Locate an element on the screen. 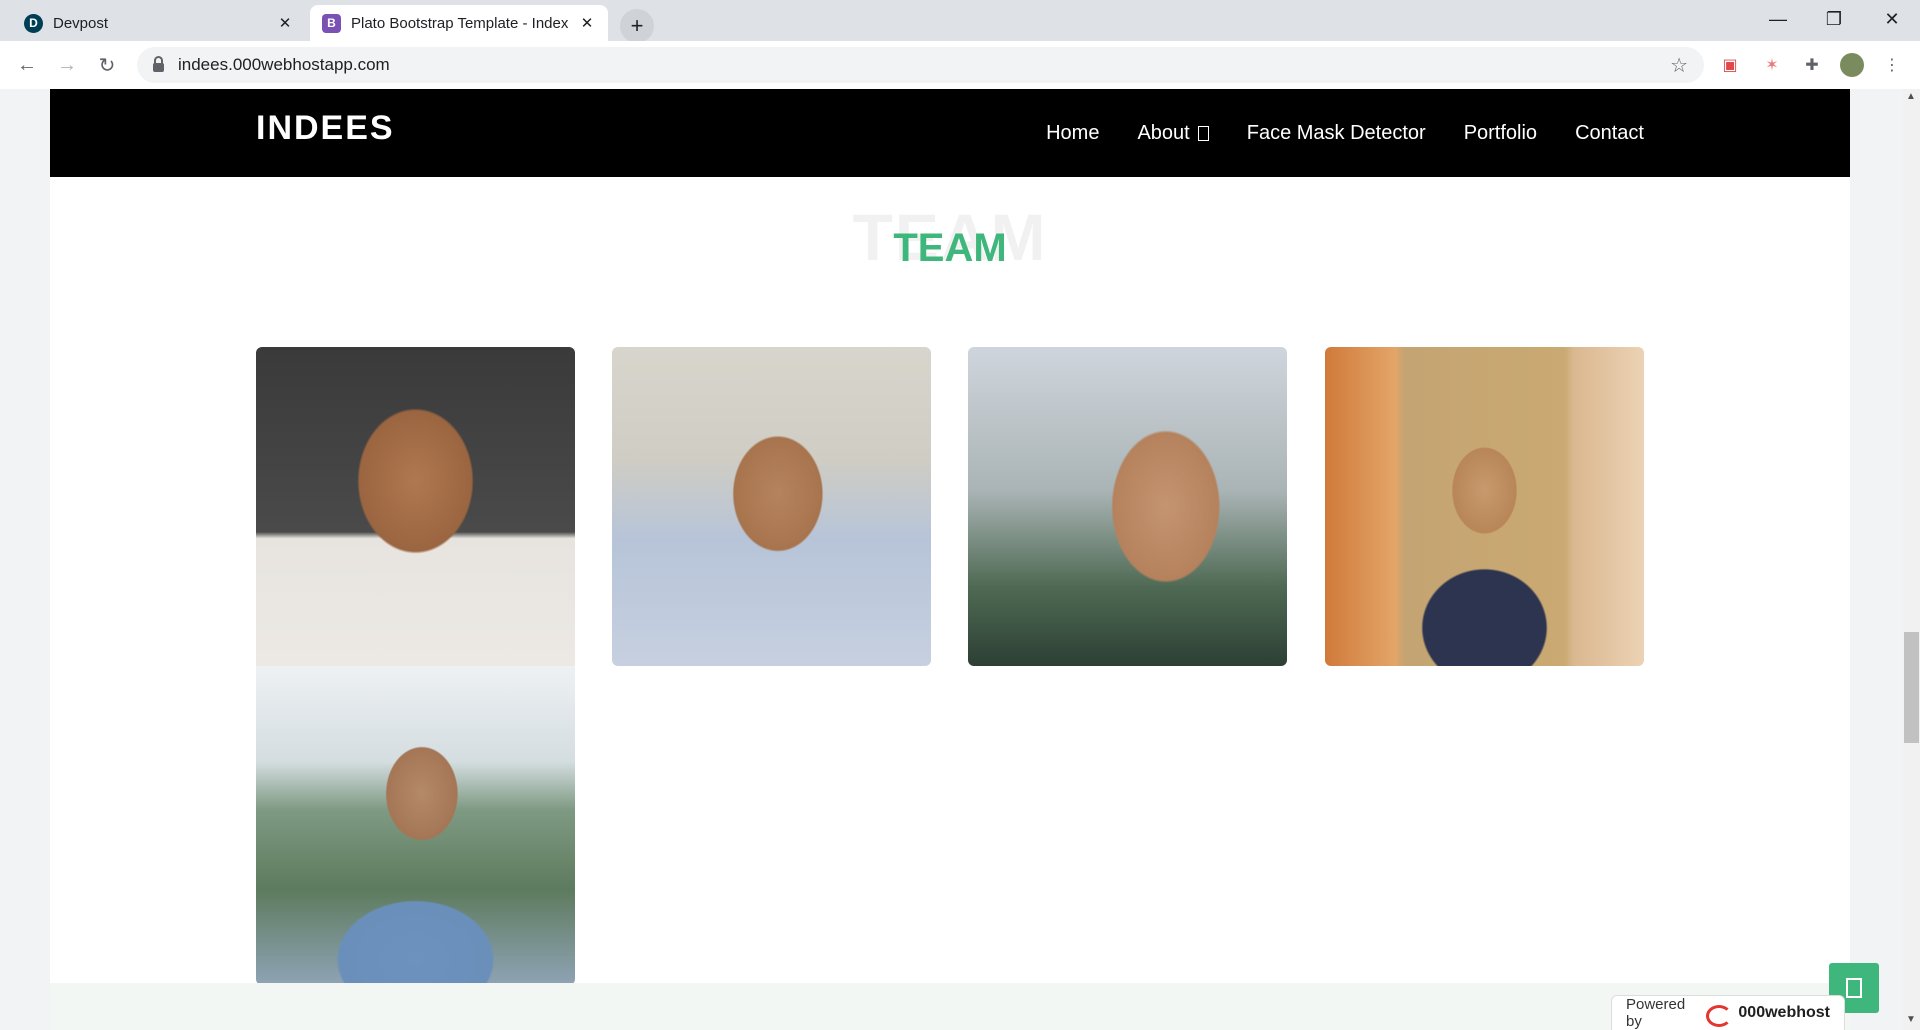  scrollbar-thumb is located at coordinates (1911, 687).